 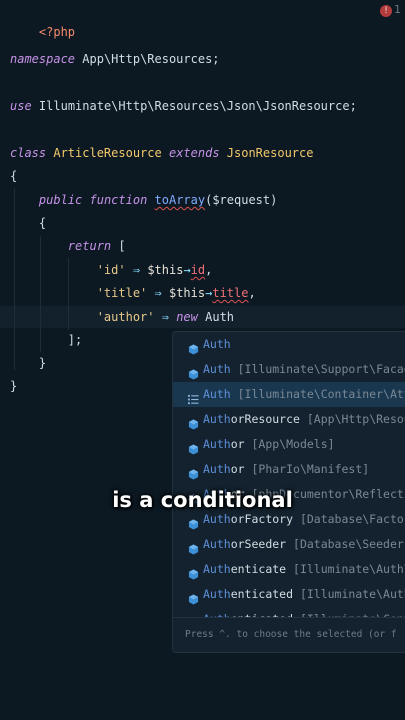 What do you see at coordinates (270, 153) in the screenshot?
I see `parent-class-name: JsonResource` at bounding box center [270, 153].